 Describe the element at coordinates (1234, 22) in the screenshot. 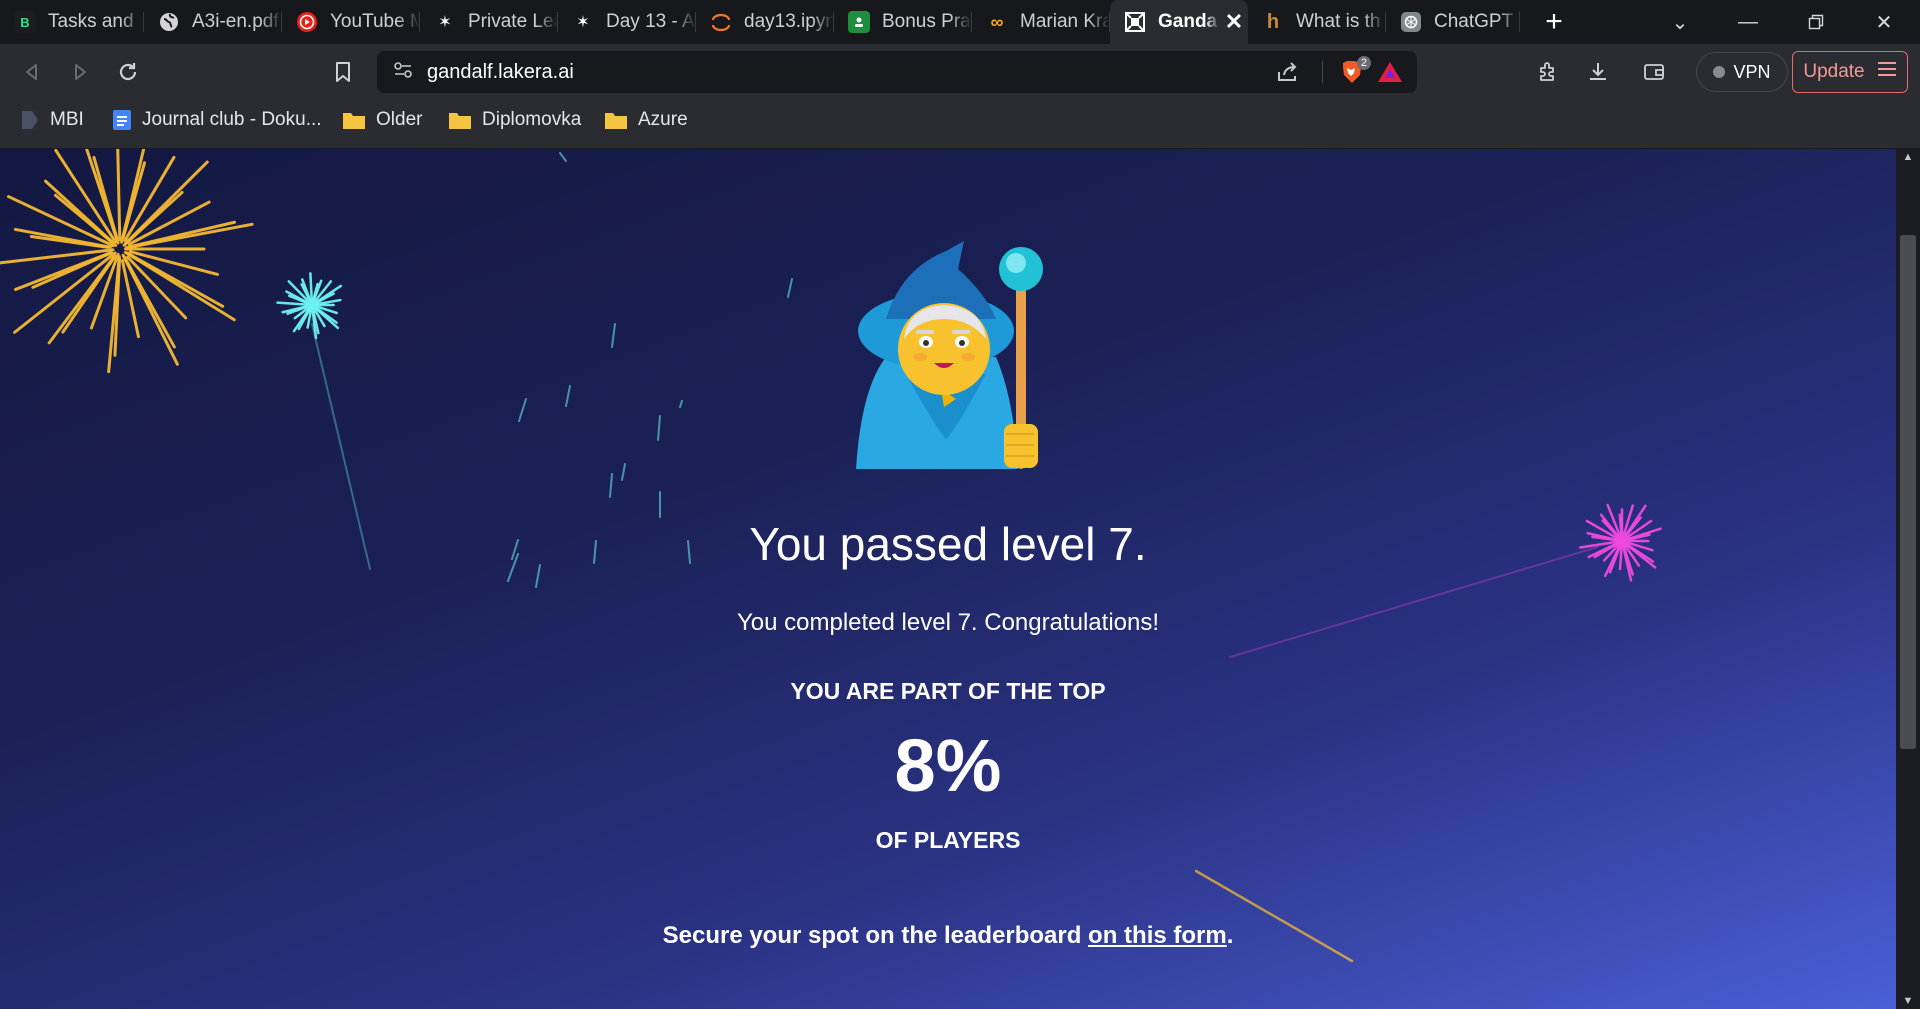

I see `close-tab-icon: ✕` at that location.